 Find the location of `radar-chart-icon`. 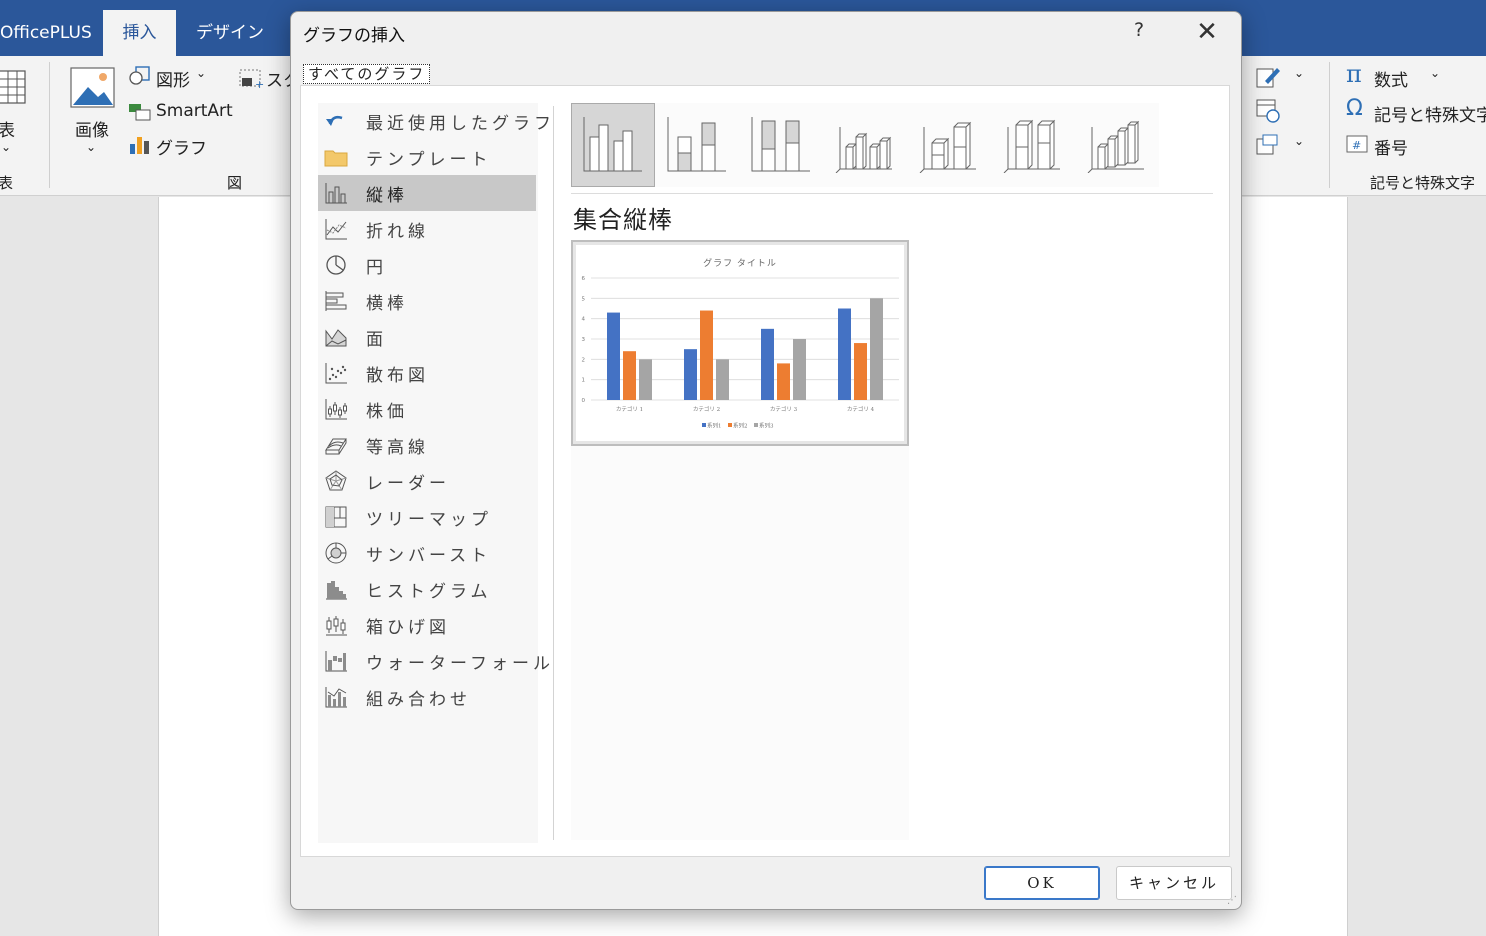

radar-chart-icon is located at coordinates (336, 481).